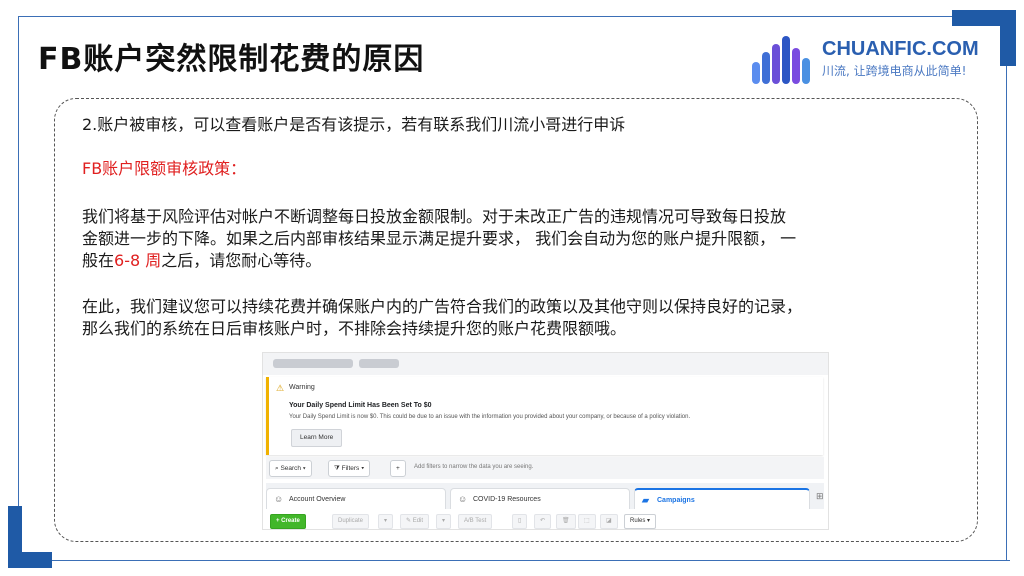  Describe the element at coordinates (415, 521) in the screenshot. I see `edit-button: ✎ Edit` at that location.